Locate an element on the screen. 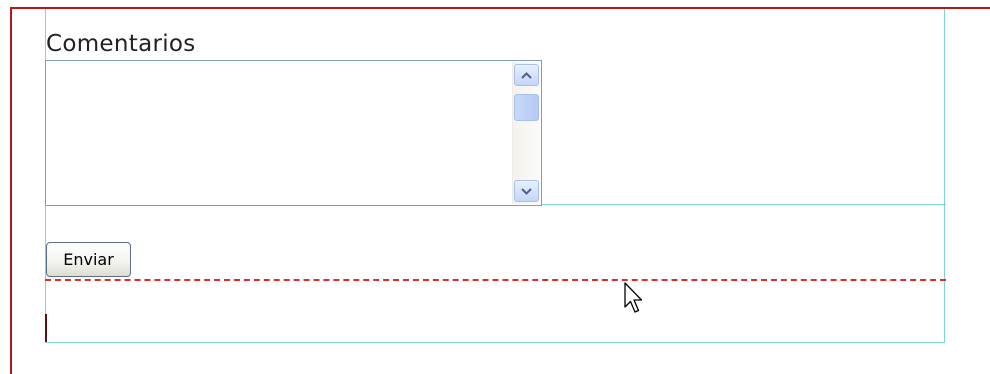 The height and width of the screenshot is (374, 990). chevron-up-icon is located at coordinates (526, 75).